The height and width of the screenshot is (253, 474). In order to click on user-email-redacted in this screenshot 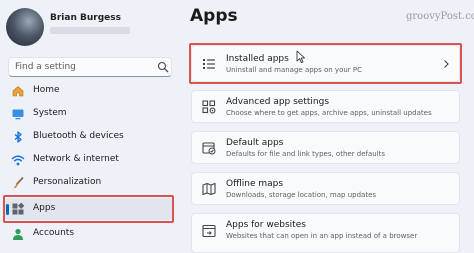, I will do `click(90, 30)`.